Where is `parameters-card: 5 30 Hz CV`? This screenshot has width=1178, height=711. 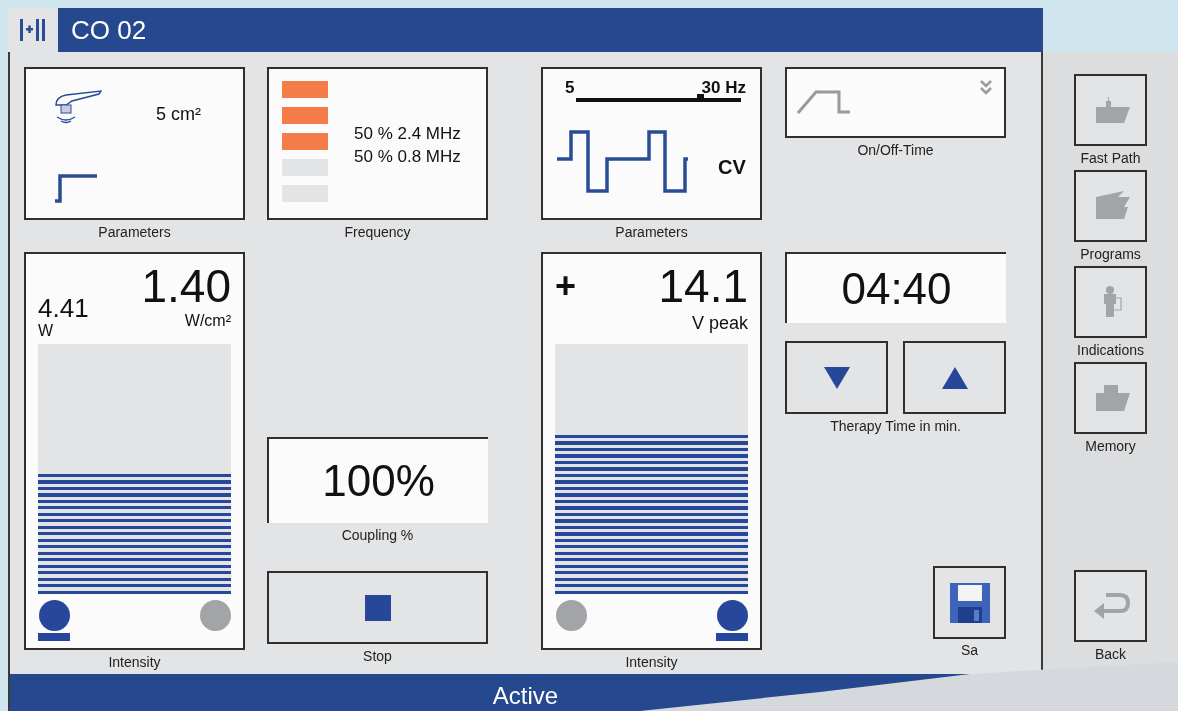
parameters-card: 5 30 Hz CV is located at coordinates (651, 143).